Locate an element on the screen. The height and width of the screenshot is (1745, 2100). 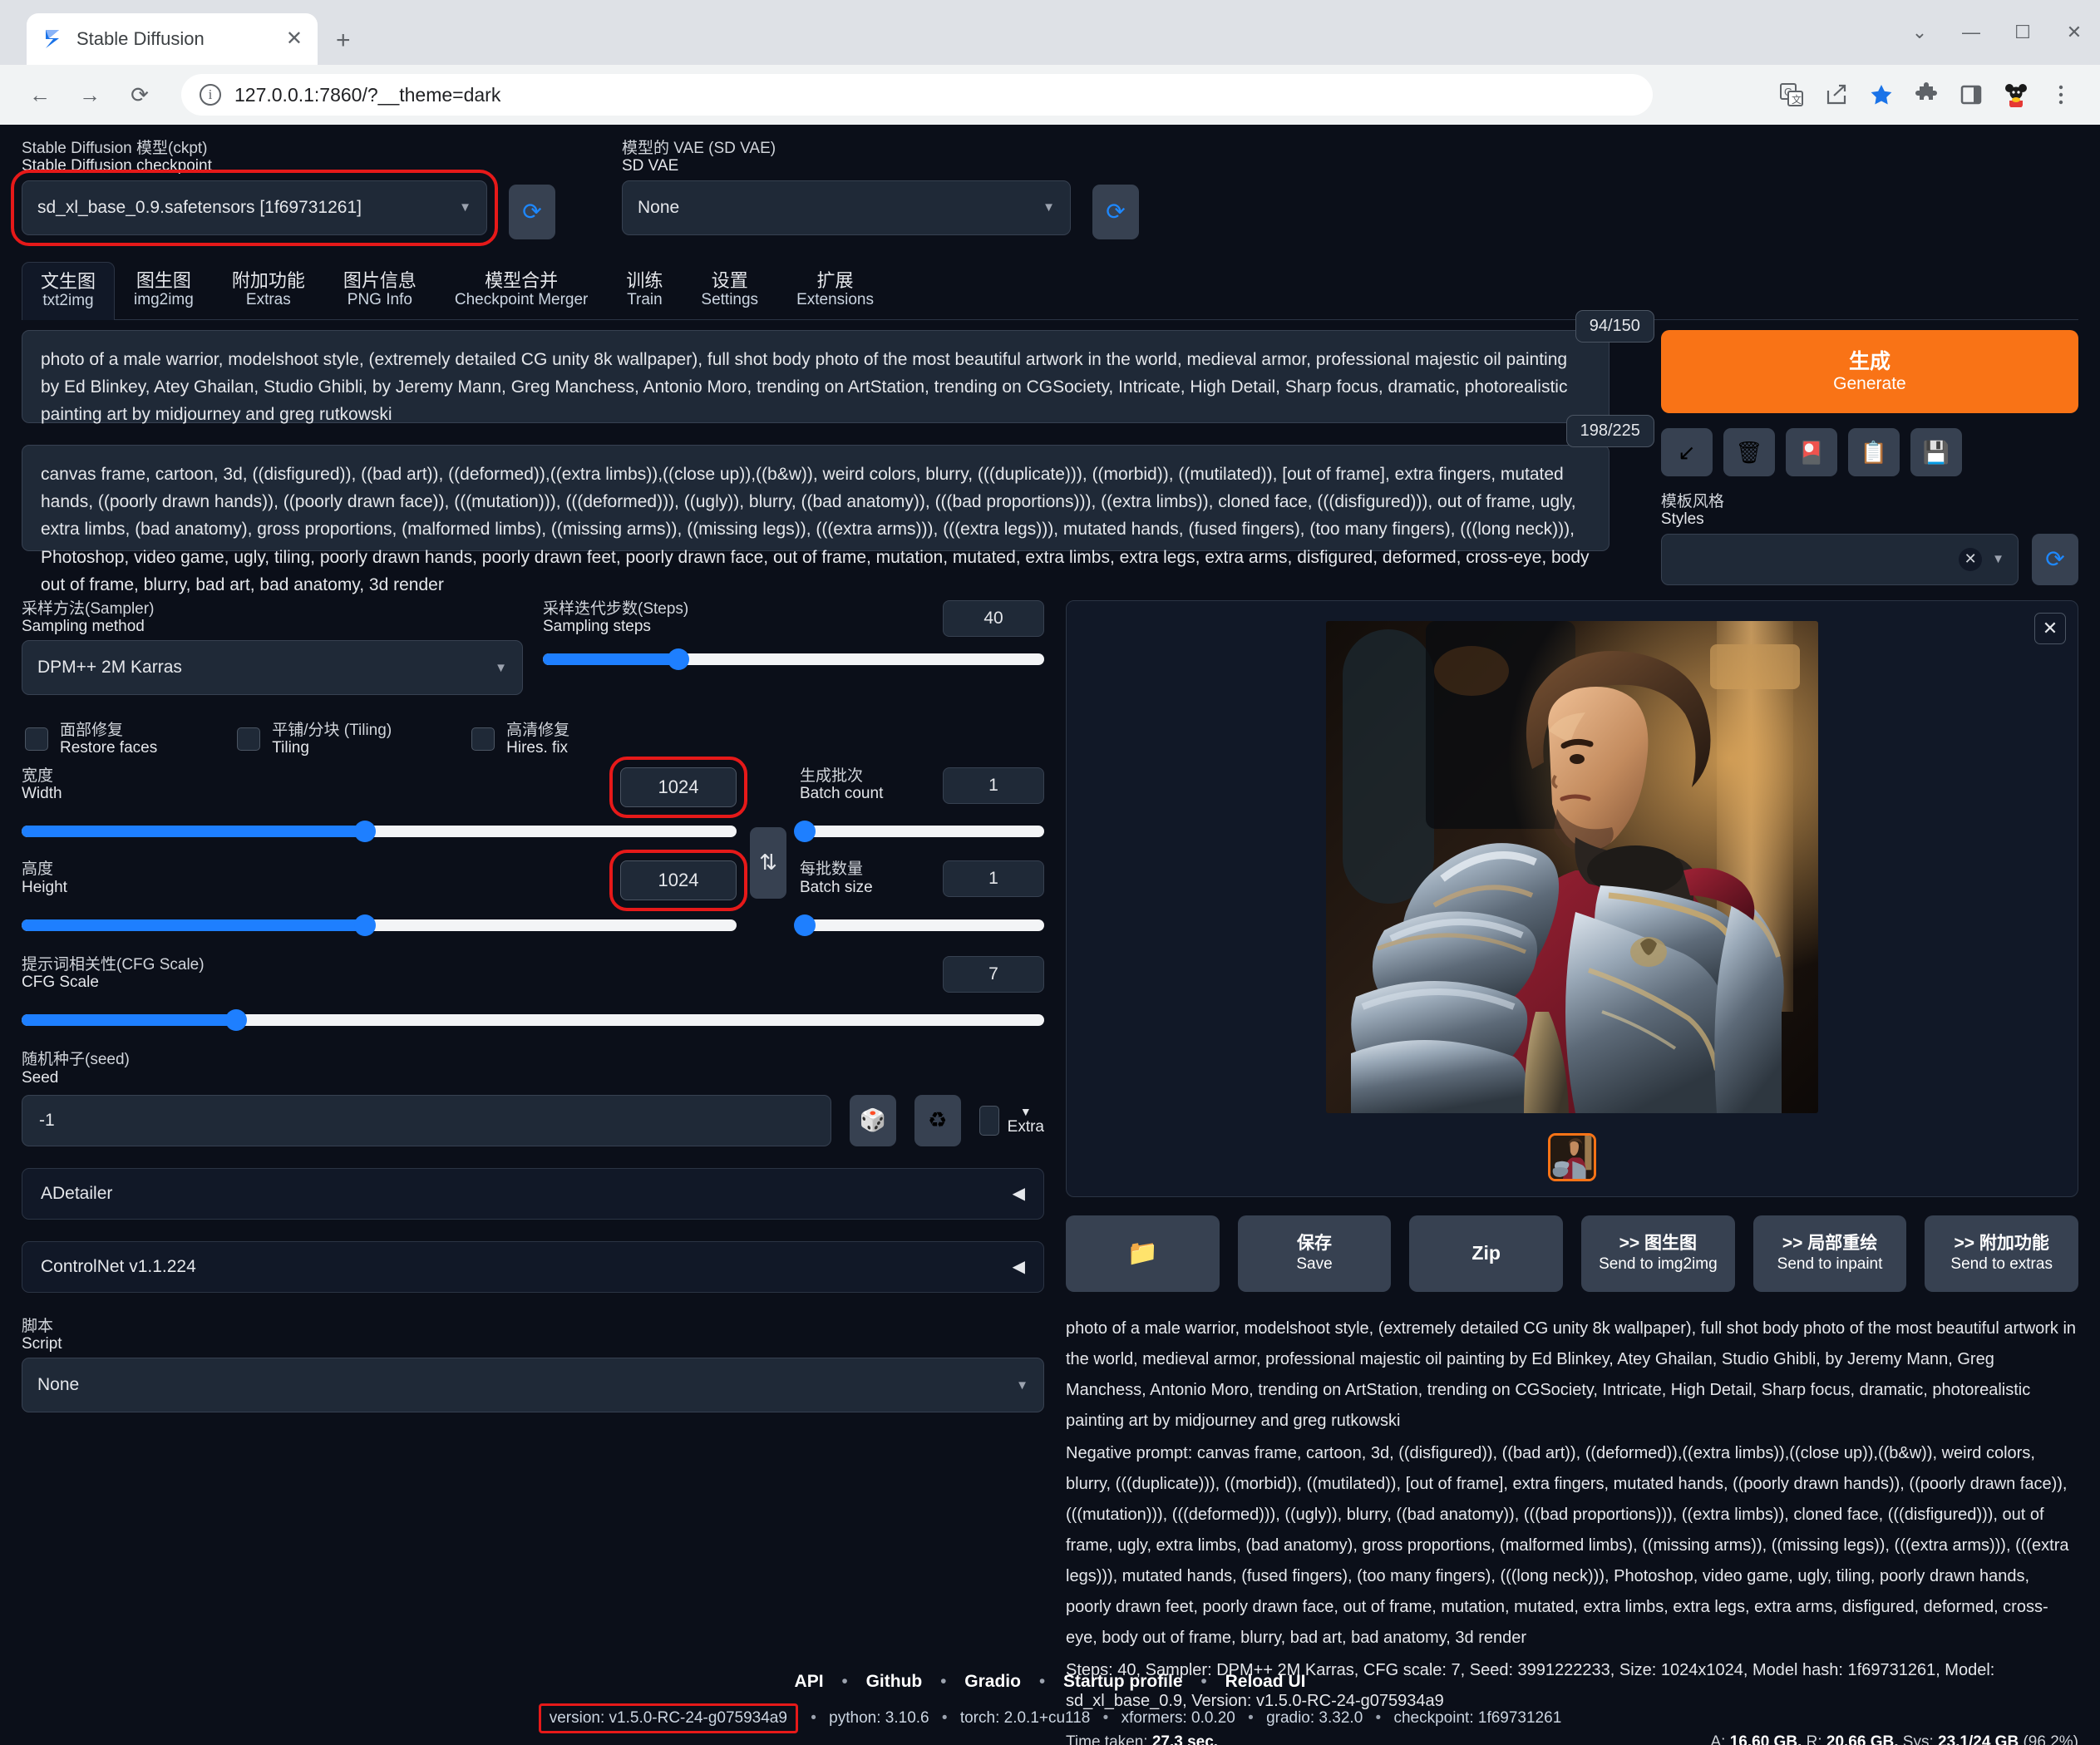
batch-size-value: 1 is located at coordinates (993, 879).